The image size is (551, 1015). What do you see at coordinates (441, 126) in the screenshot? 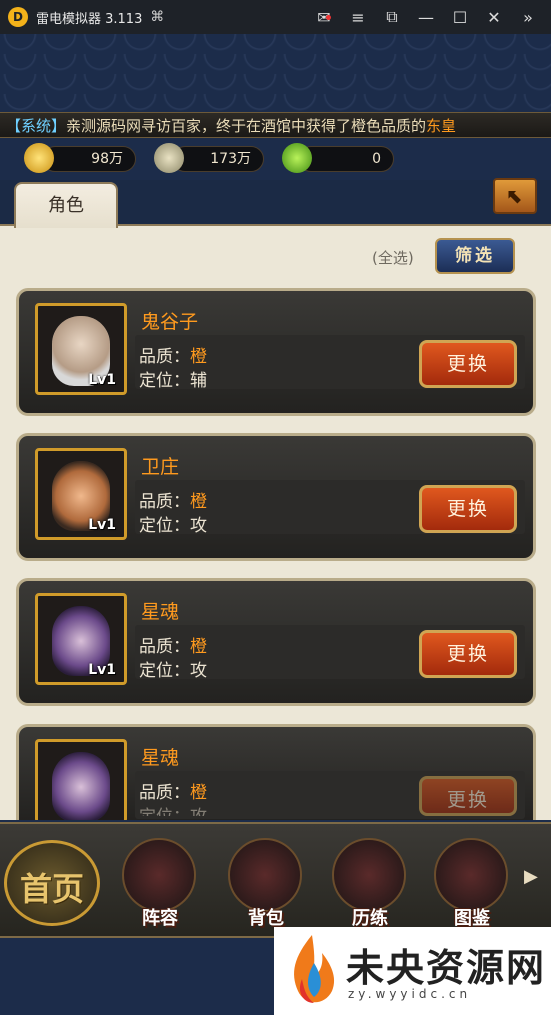
I see `broadcast-highlight: 东皇` at bounding box center [441, 126].